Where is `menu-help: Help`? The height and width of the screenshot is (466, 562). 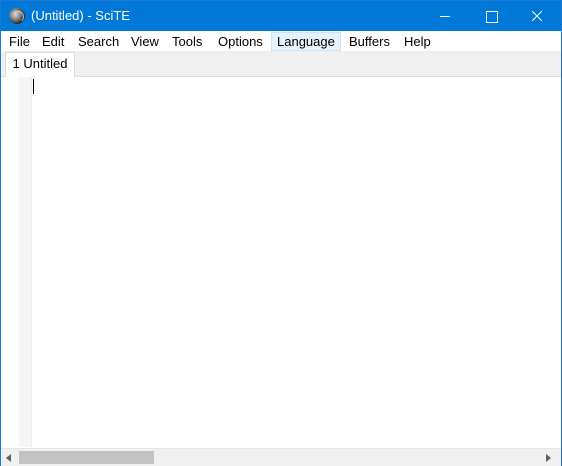 menu-help: Help is located at coordinates (417, 41).